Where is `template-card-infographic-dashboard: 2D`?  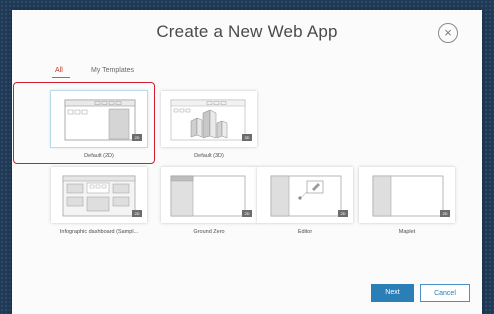 template-card-infographic-dashboard: 2D is located at coordinates (99, 195).